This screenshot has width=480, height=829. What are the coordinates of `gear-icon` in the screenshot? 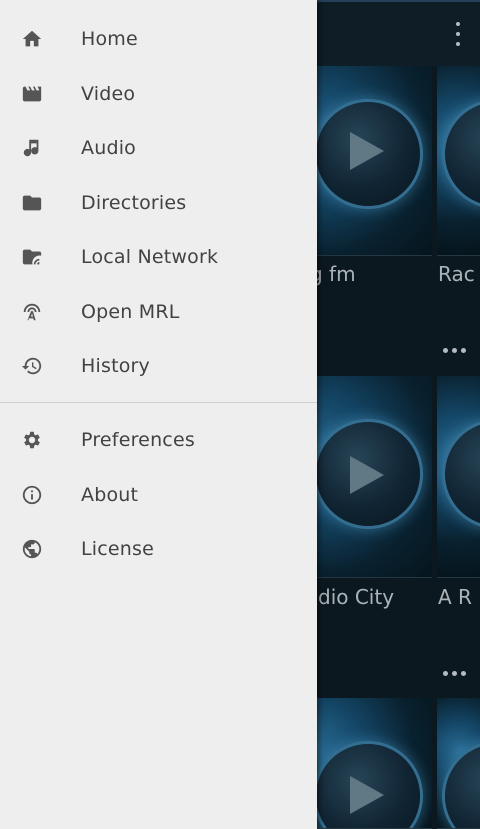 It's located at (32, 440).